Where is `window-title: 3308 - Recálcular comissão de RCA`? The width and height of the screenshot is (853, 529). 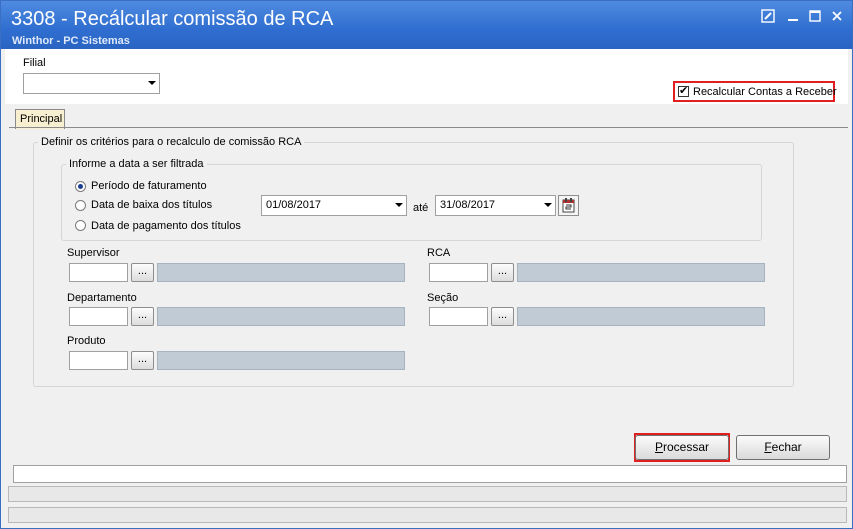
window-title: 3308 - Recálcular comissão de RCA is located at coordinates (172, 19).